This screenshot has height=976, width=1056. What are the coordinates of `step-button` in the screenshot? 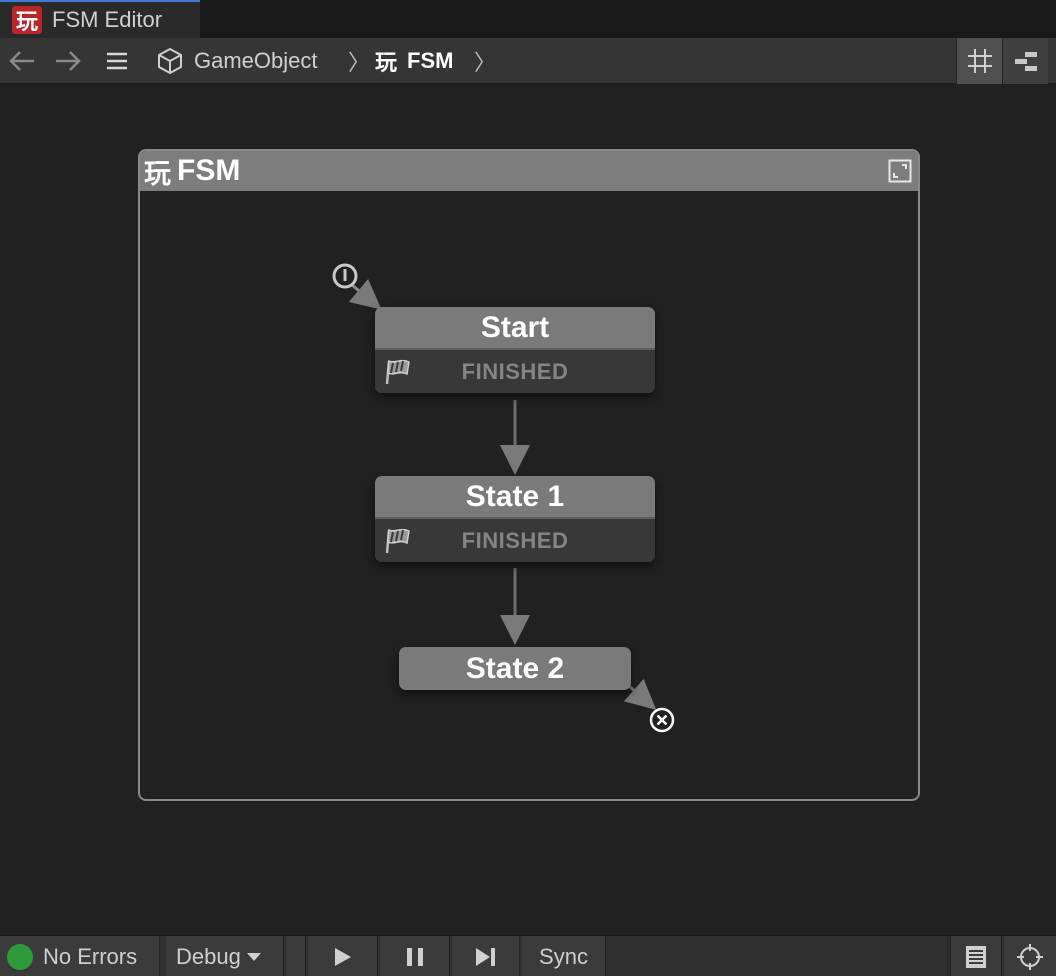 It's located at (486, 956).